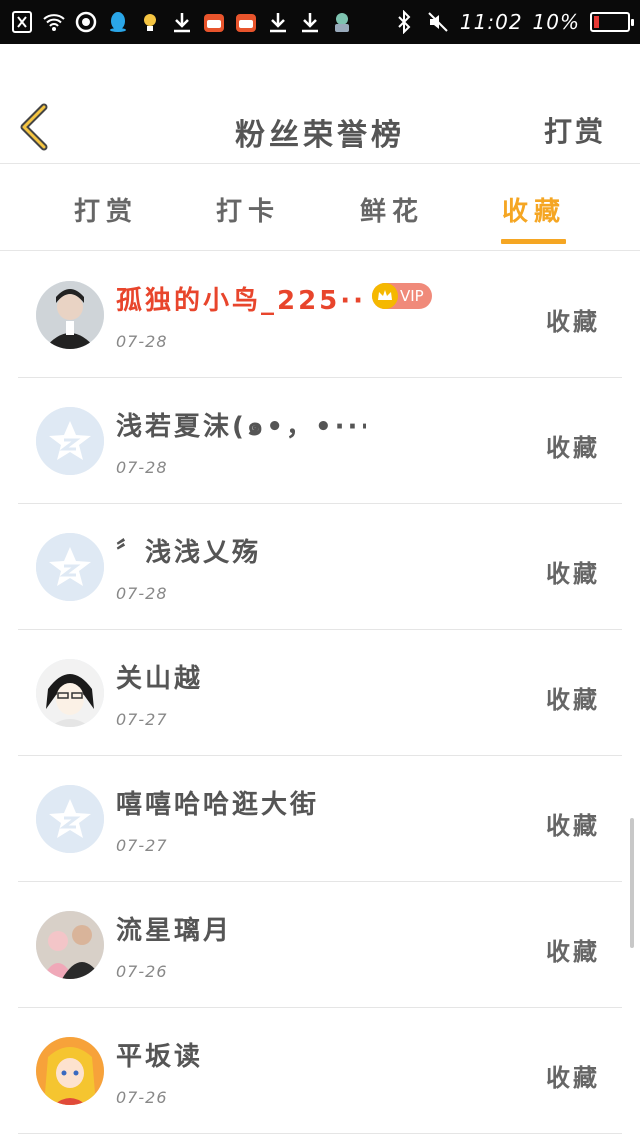  What do you see at coordinates (632, 883) in the screenshot?
I see `scrollbar` at bounding box center [632, 883].